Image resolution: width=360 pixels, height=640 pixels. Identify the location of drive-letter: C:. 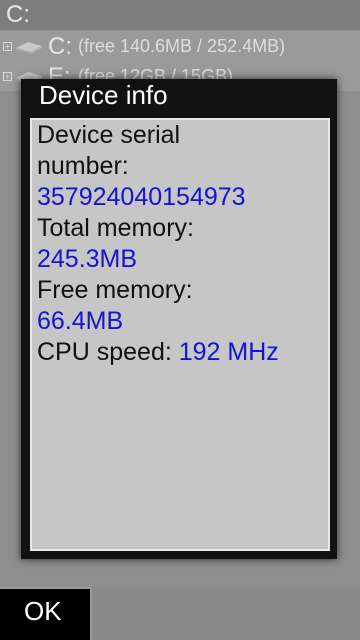
(60, 46).